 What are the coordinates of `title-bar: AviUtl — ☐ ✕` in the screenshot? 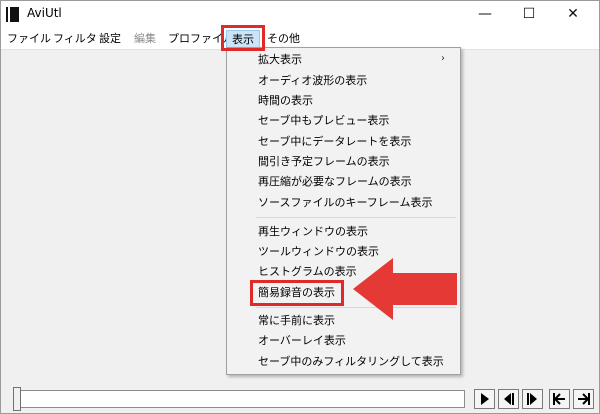 It's located at (300, 14).